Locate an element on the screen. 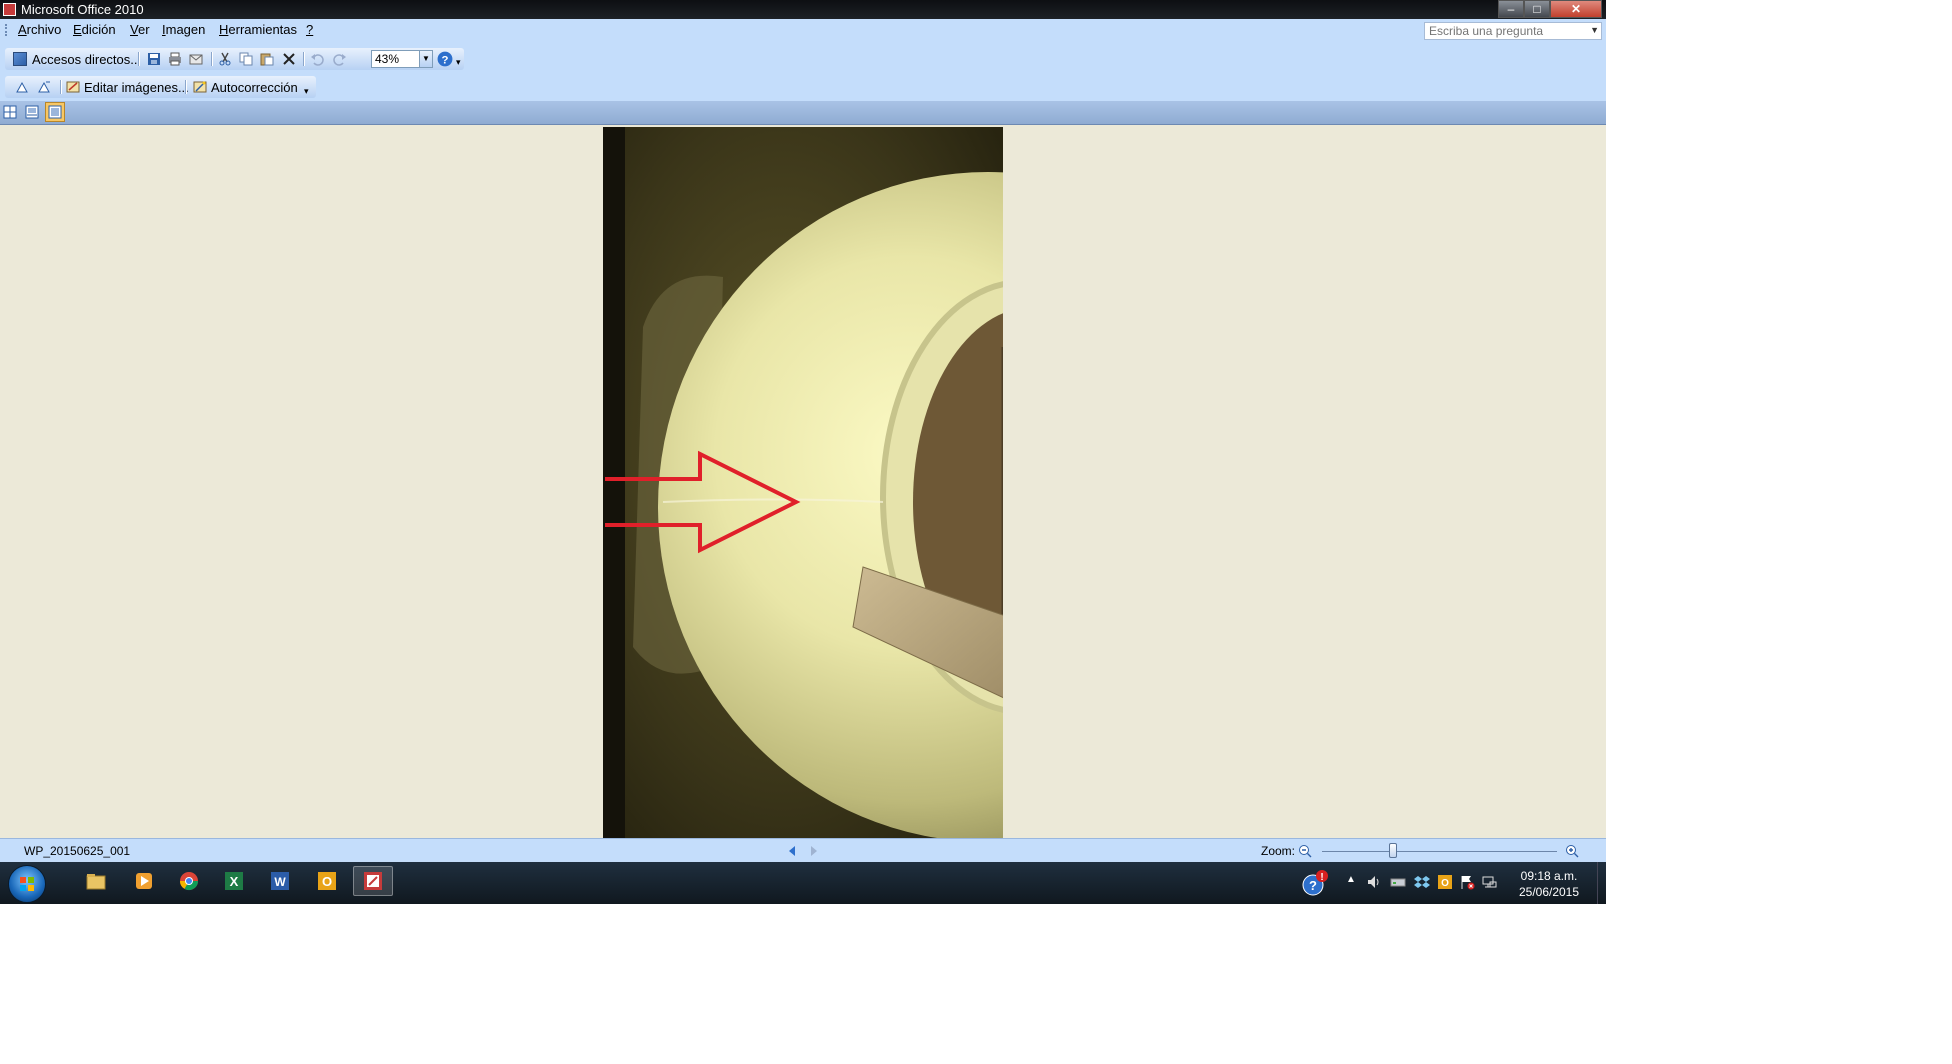  svg-text: W is located at coordinates (280, 882).